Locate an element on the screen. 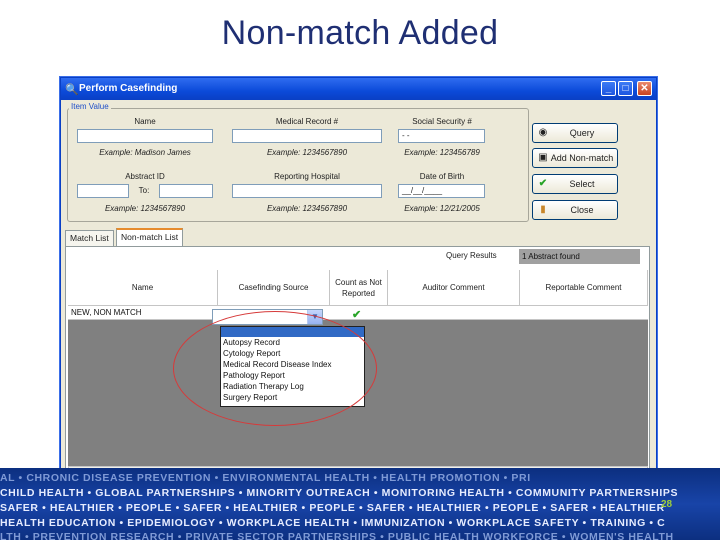 This screenshot has width=720, height=540. social-security-label: Social Security # is located at coordinates (442, 121).